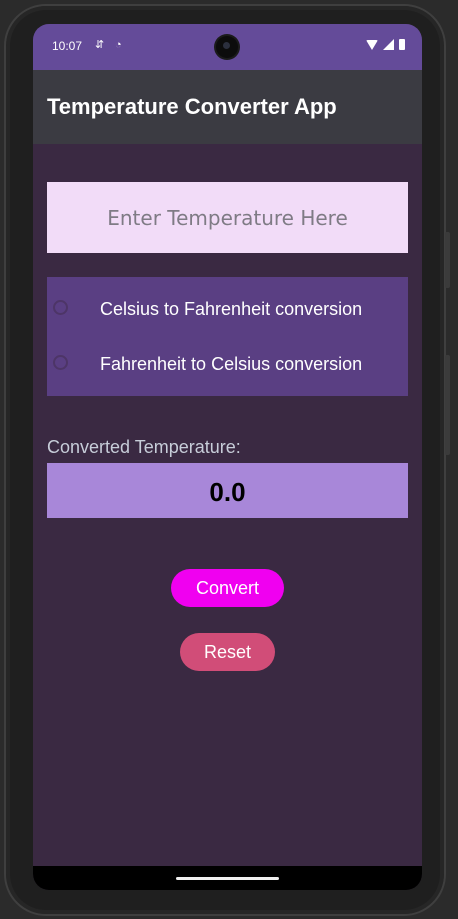 The height and width of the screenshot is (919, 458). What do you see at coordinates (144, 447) in the screenshot?
I see `converted-temperature-label: Converted Temperature:` at bounding box center [144, 447].